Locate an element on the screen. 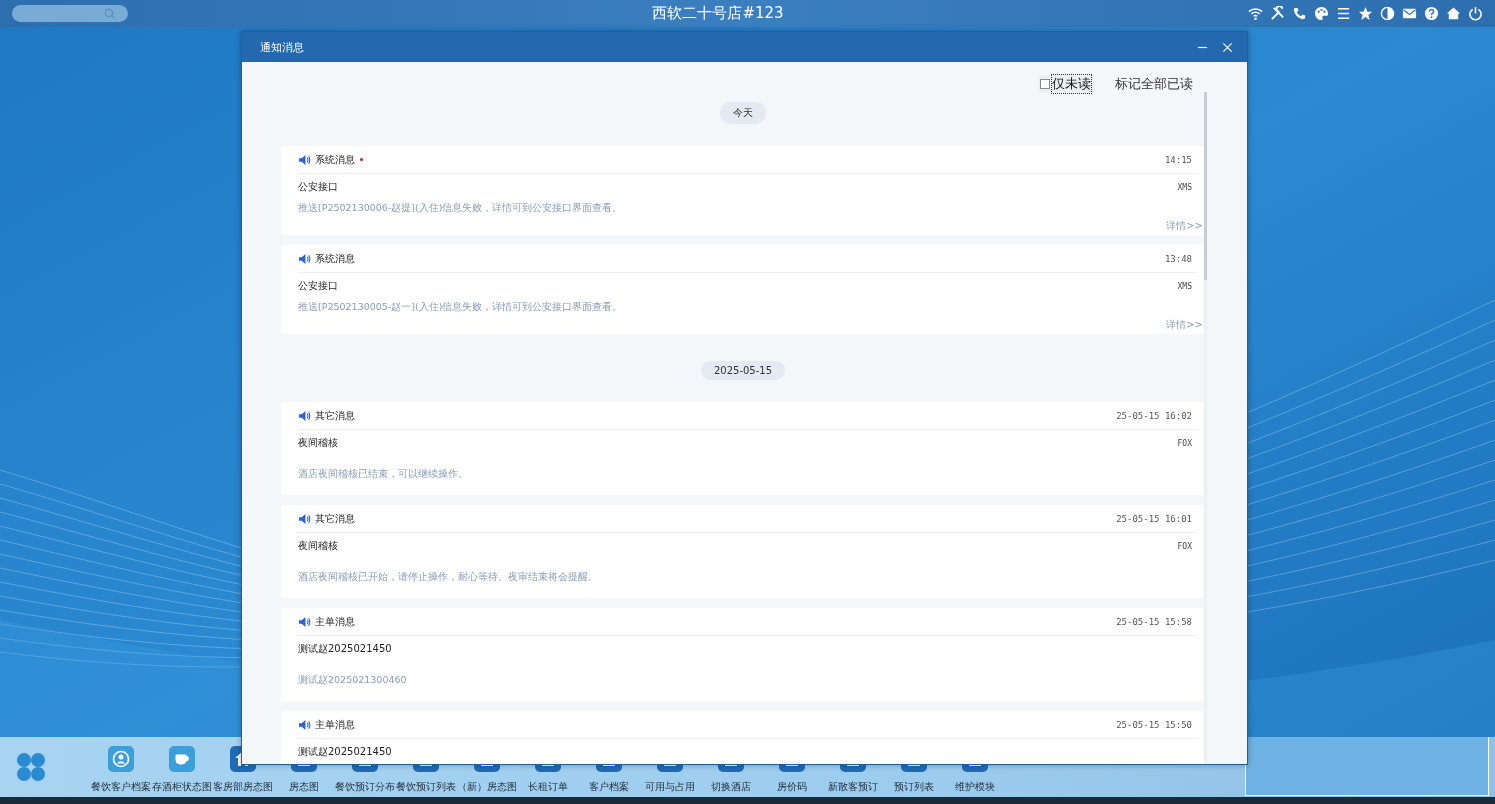 This screenshot has height=804, width=1495. message-body: 测试赵2025021300460 is located at coordinates (353, 680).